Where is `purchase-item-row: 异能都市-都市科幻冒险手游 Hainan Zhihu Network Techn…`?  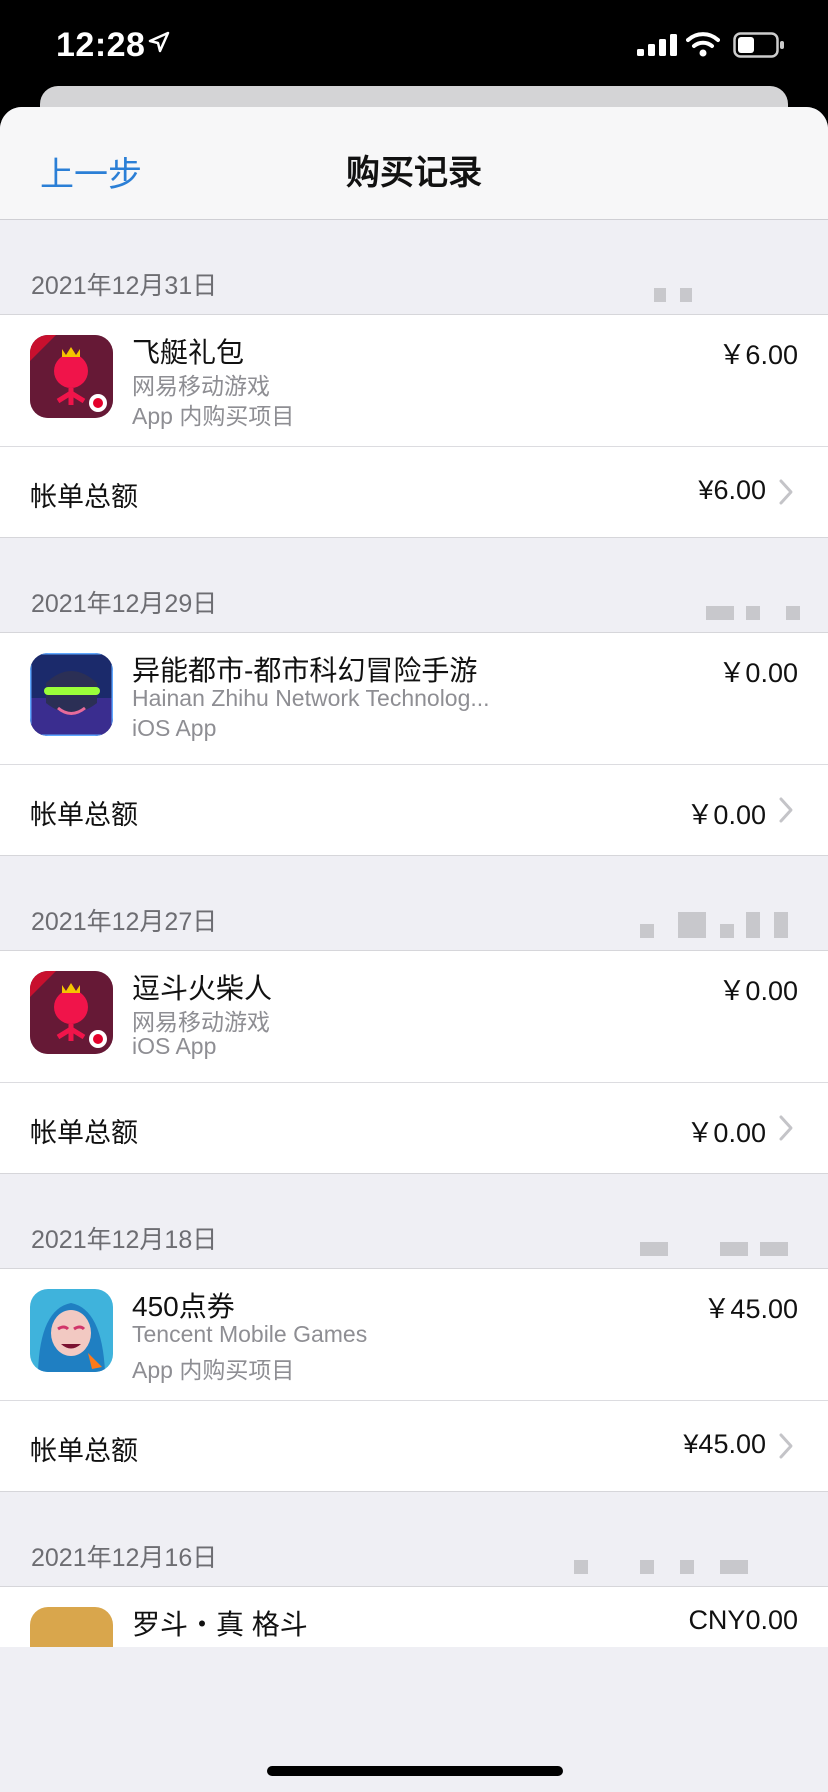
purchase-item-row: 异能都市-都市科幻冒险手游 Hainan Zhihu Network Techn… is located at coordinates (414, 699).